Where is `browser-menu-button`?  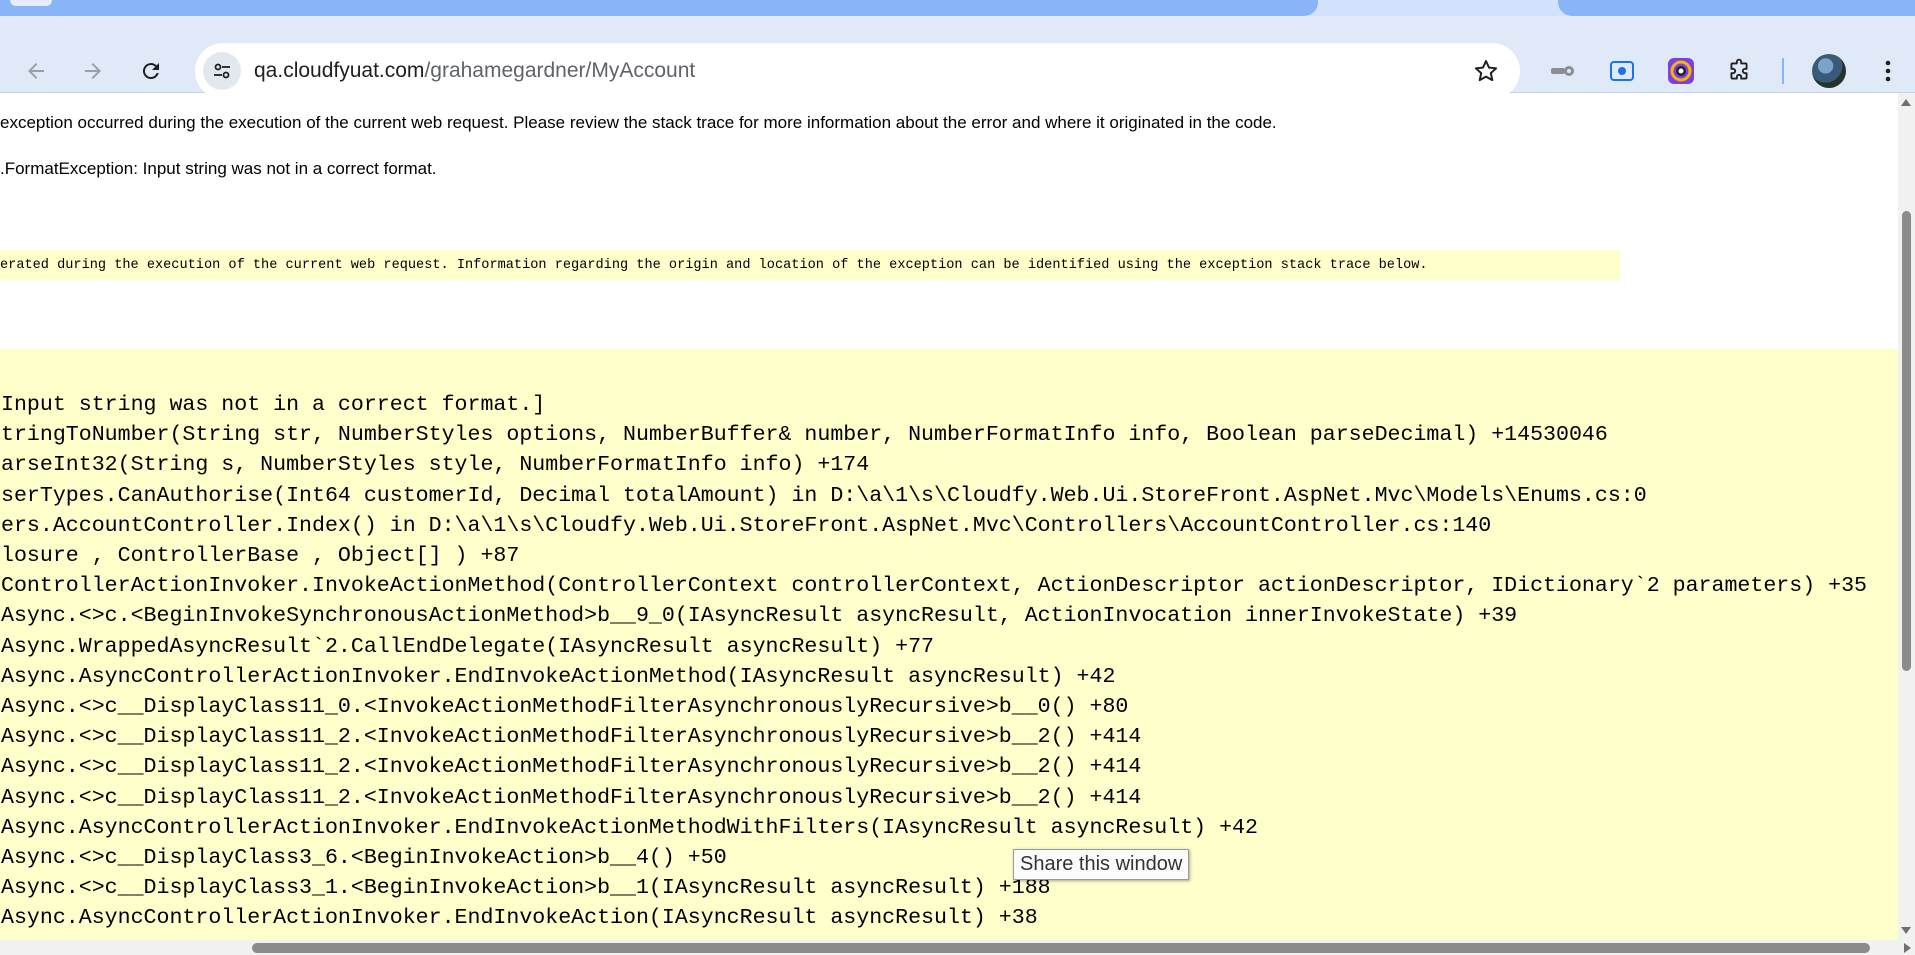
browser-menu-button is located at coordinates (1888, 71).